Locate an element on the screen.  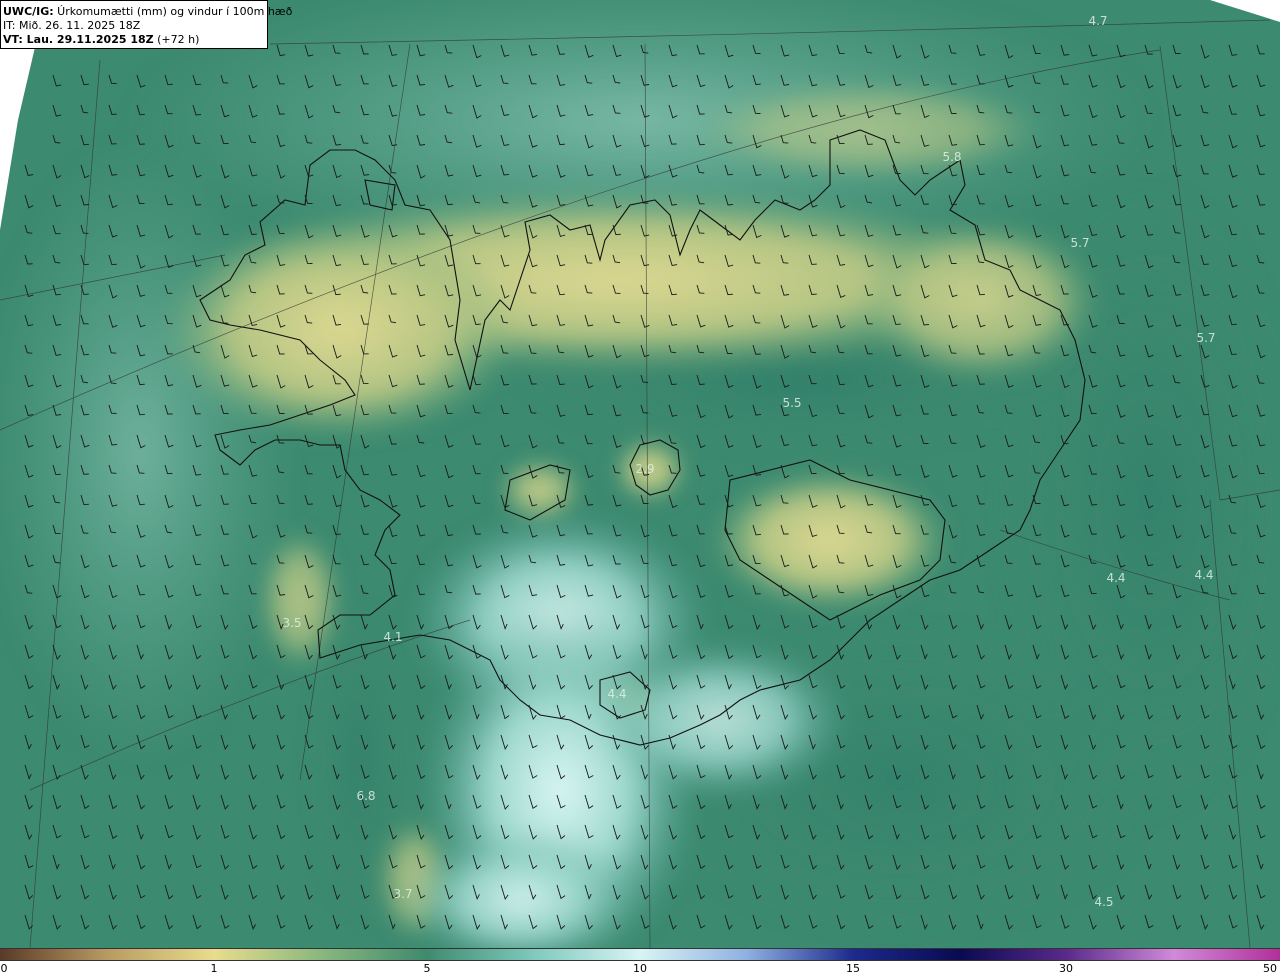
value-label: 4.7 is located at coordinates (1098, 21).